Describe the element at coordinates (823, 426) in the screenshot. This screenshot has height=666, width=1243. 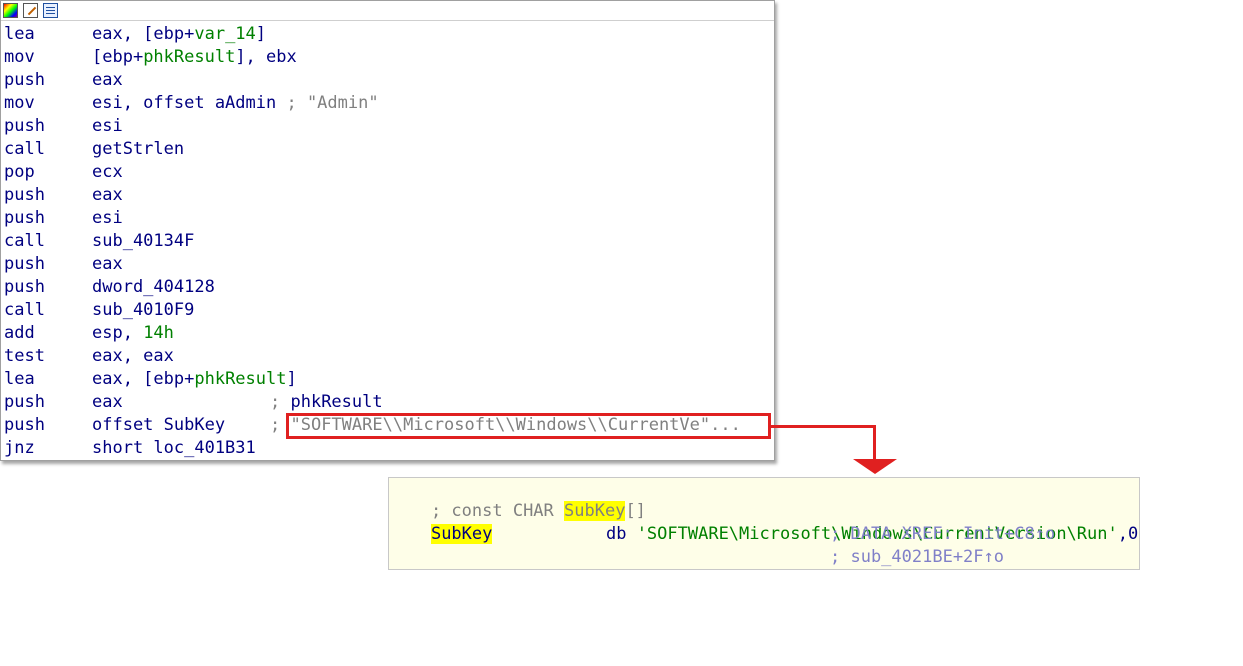
I see `arrow-line-horizontal` at that location.